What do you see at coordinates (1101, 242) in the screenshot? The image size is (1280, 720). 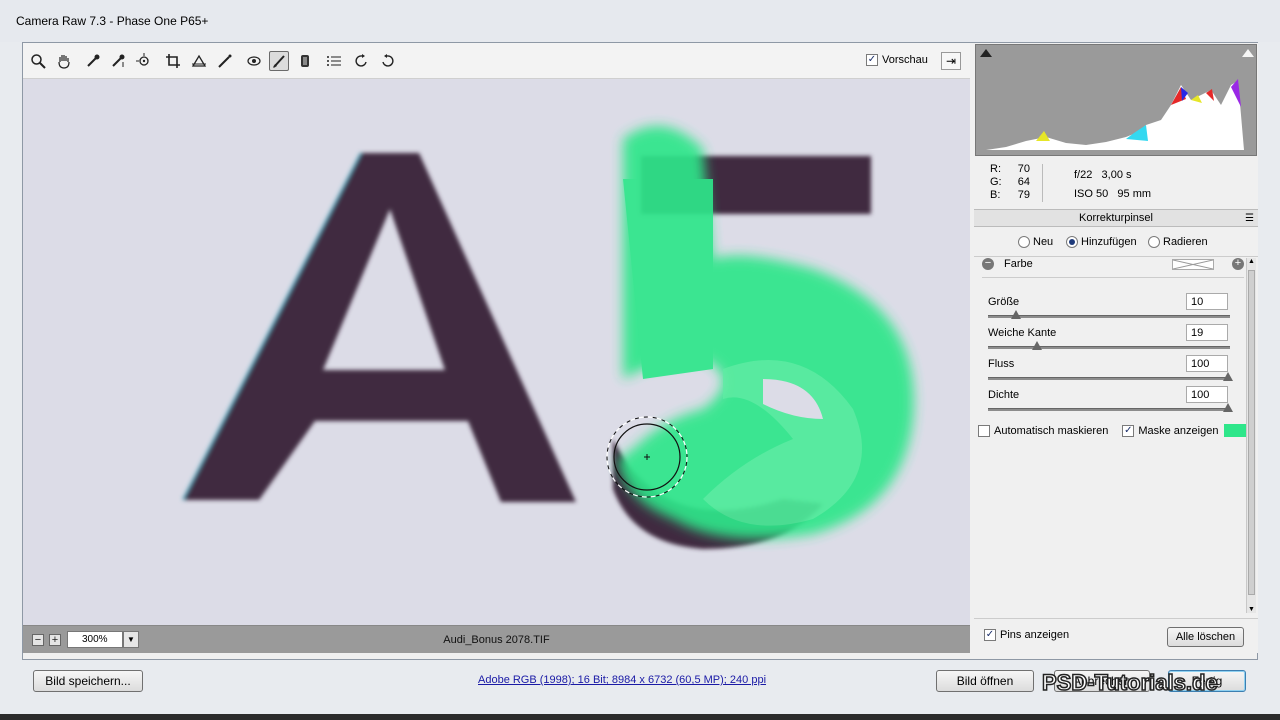 I see `mode-add: Hinzufügen` at bounding box center [1101, 242].